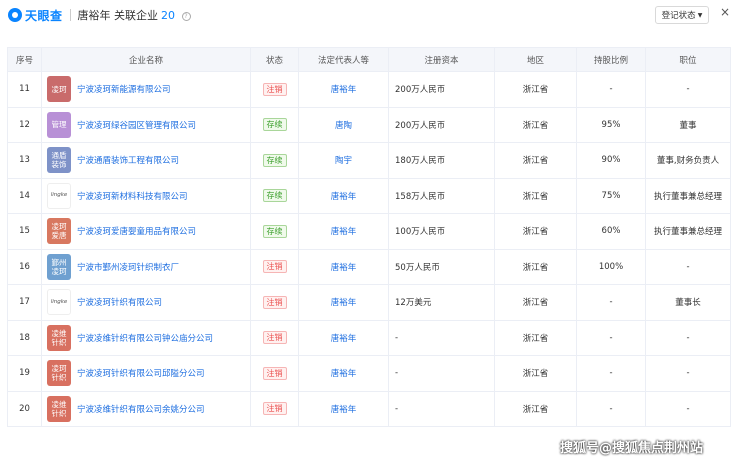 This screenshot has width=740, height=463. I want to click on company-cell: 凌维针织 宁波凌维针织有限公司余姚分公司, so click(146, 408).